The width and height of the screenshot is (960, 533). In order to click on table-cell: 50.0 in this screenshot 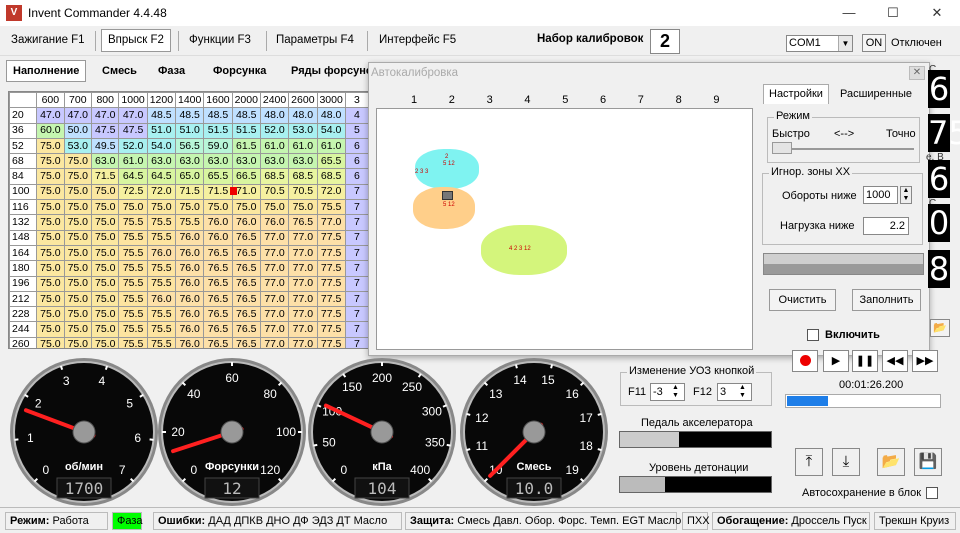, I will do `click(78, 130)`.